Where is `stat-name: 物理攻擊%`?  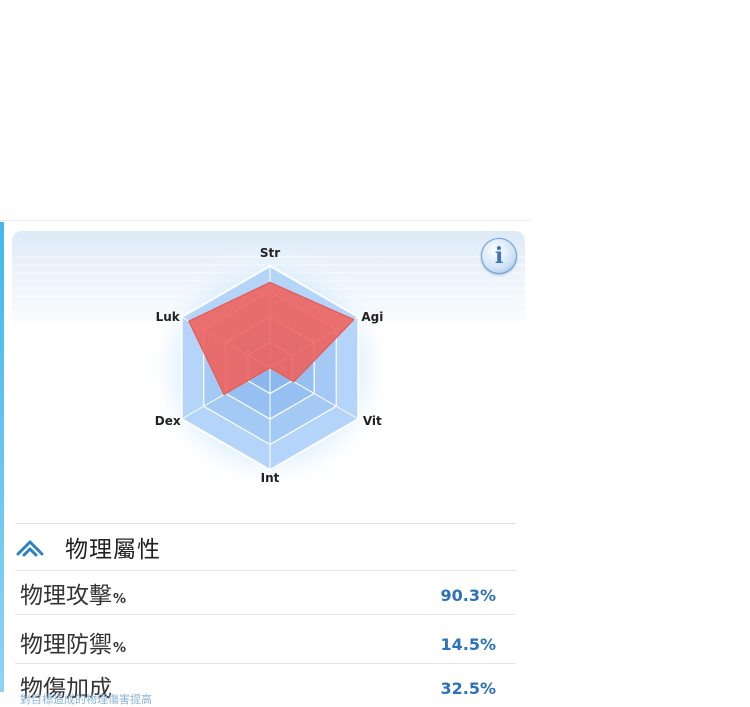
stat-name: 物理攻擊% is located at coordinates (73, 596).